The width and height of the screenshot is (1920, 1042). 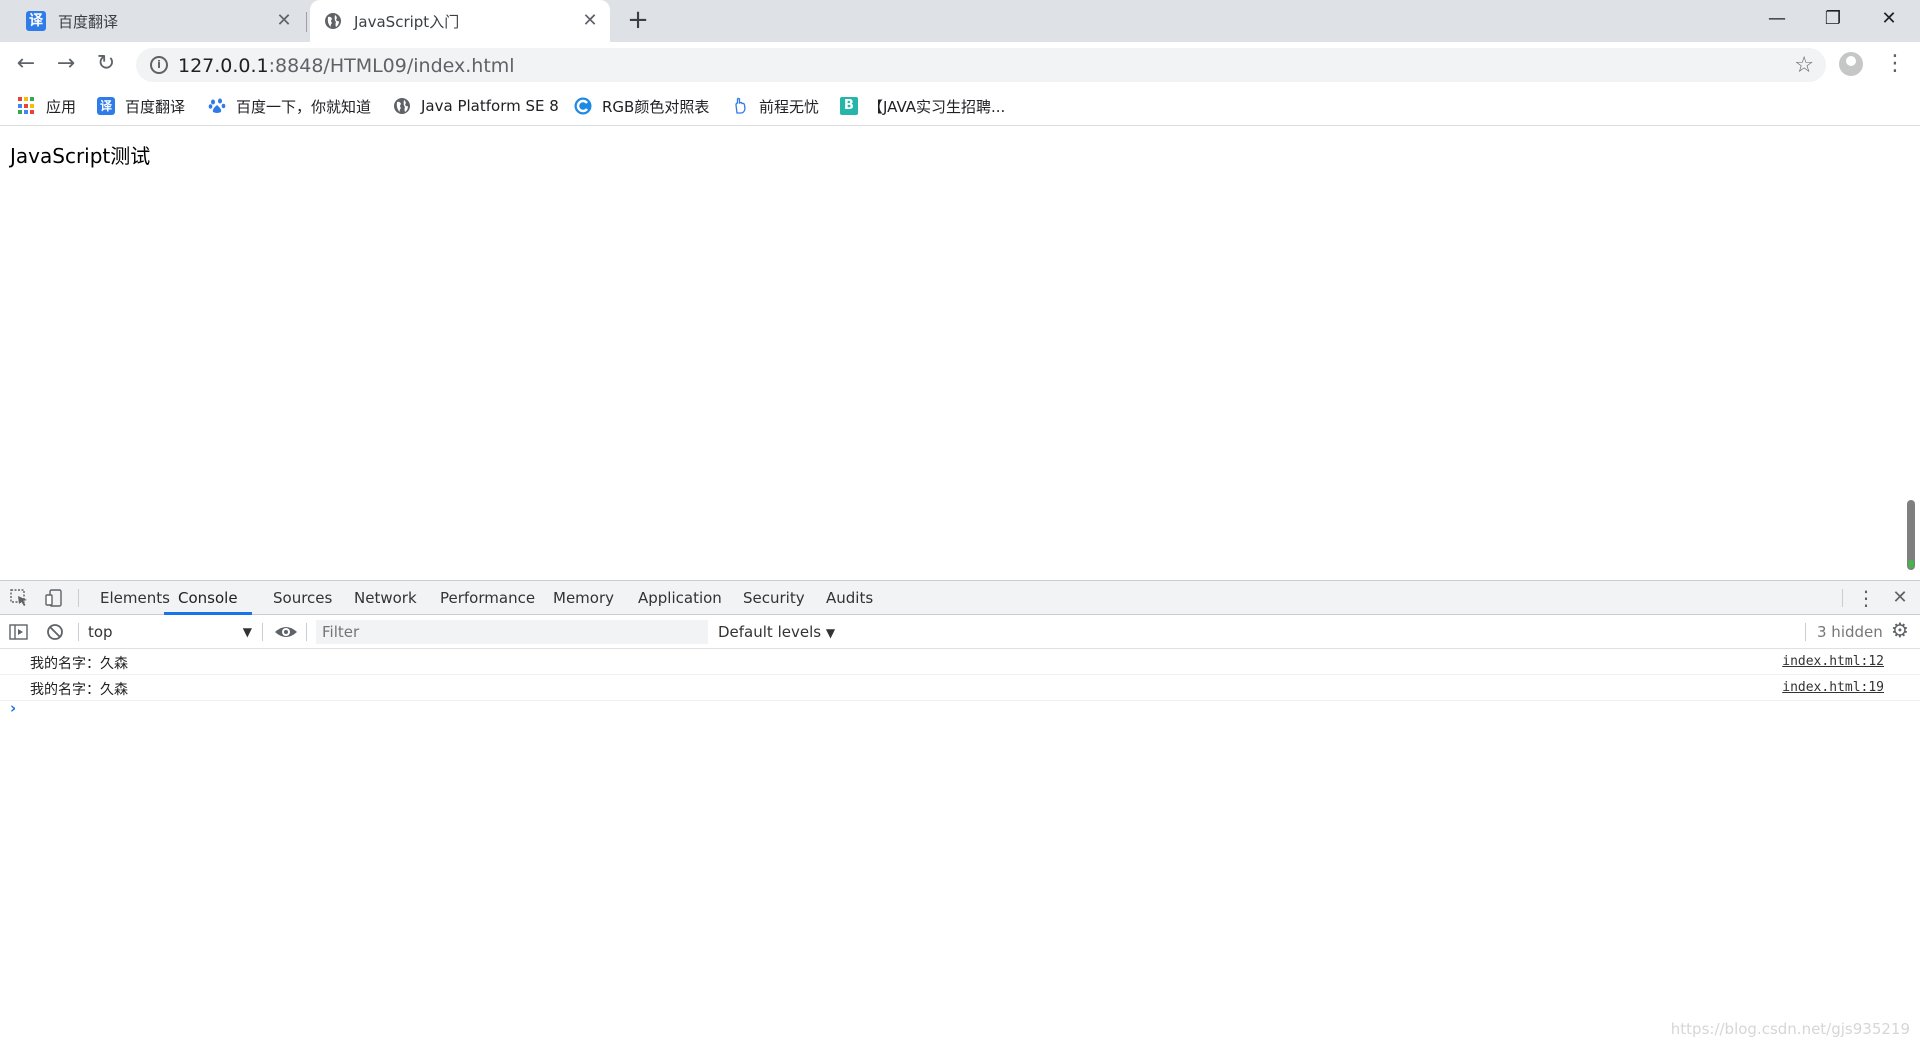 What do you see at coordinates (1851, 64) in the screenshot?
I see `profile-avatar-icon` at bounding box center [1851, 64].